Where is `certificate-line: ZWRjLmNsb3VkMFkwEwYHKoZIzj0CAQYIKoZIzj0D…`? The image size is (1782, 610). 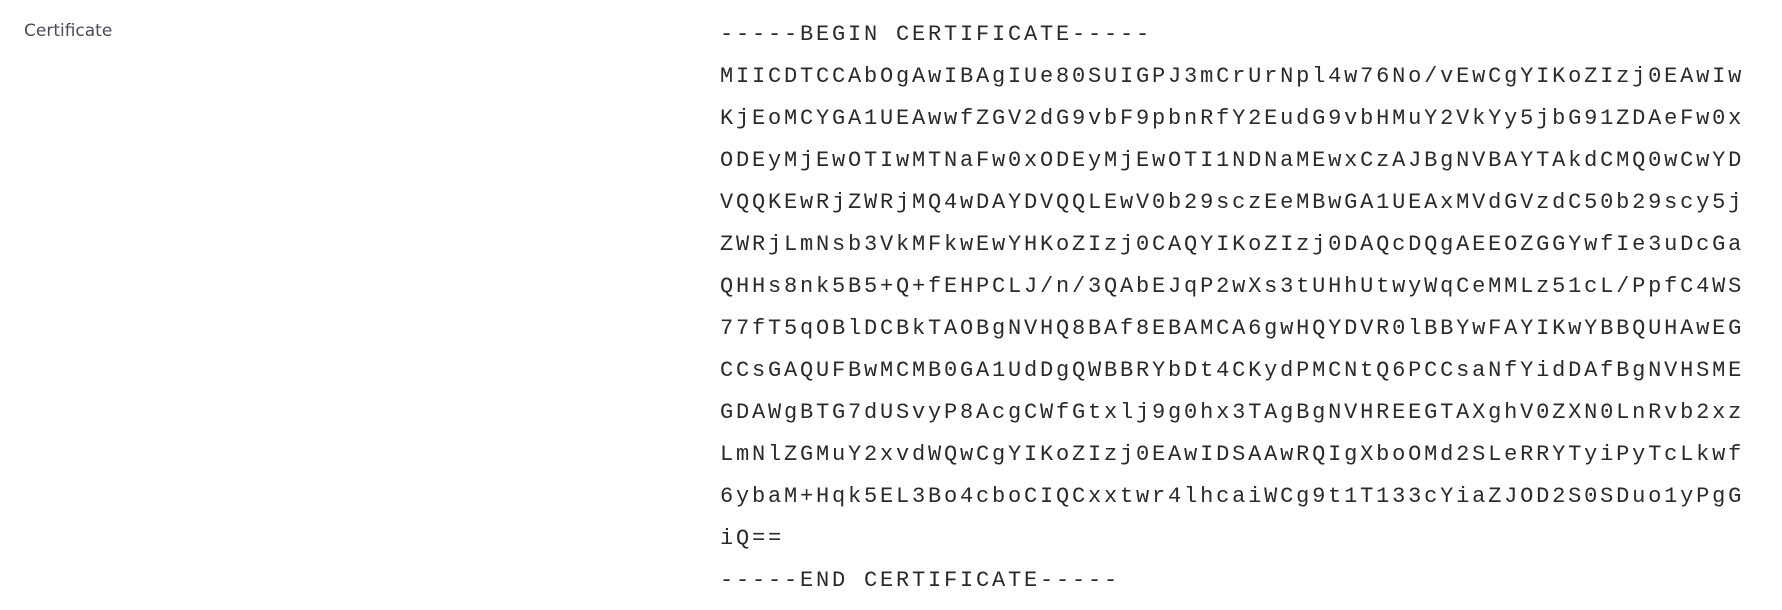 certificate-line: ZWRjLmNsb3VkMFkwEwYHKoZIzj0CAQYIKoZIzj0D… is located at coordinates (1232, 244).